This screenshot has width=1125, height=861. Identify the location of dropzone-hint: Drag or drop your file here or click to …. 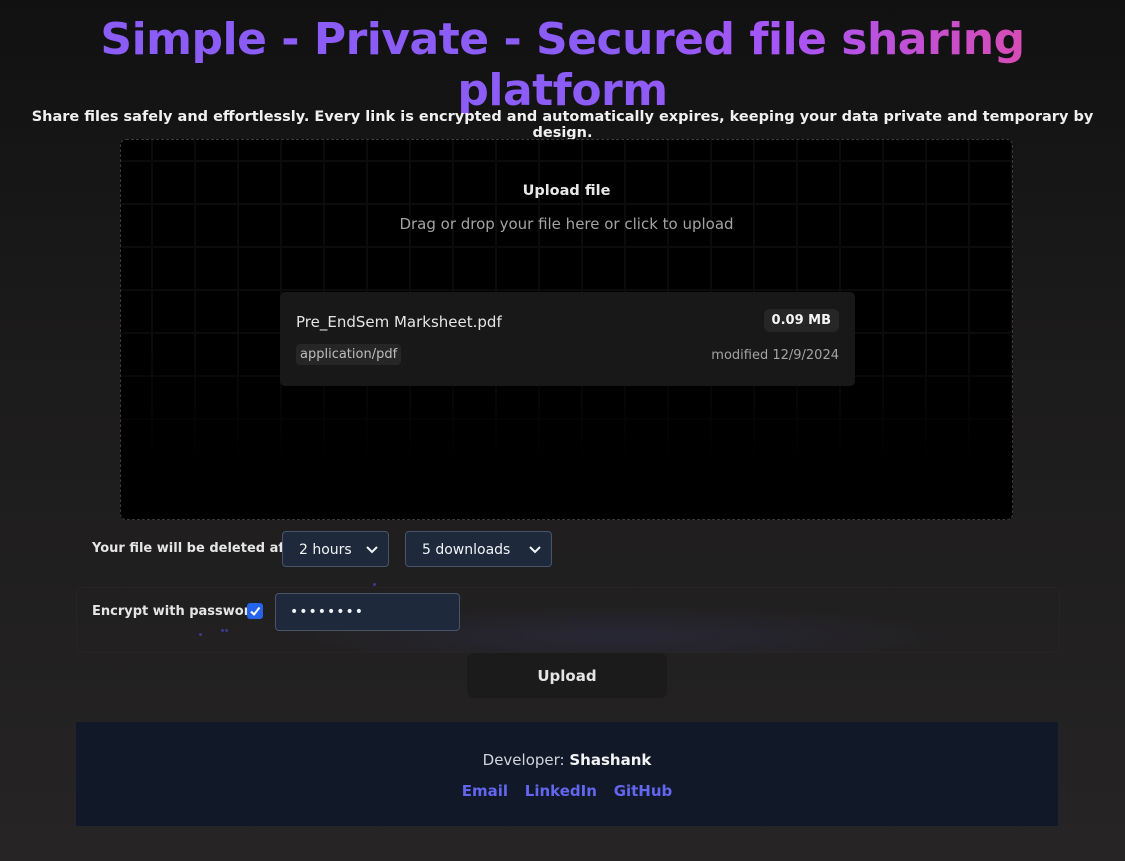
(566, 224).